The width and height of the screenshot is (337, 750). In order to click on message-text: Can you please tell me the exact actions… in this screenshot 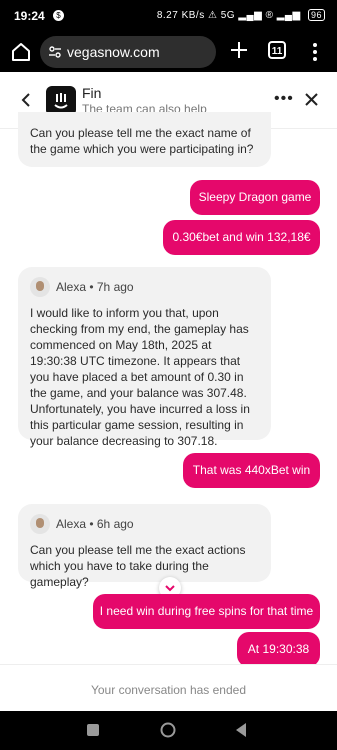, I will do `click(138, 566)`.